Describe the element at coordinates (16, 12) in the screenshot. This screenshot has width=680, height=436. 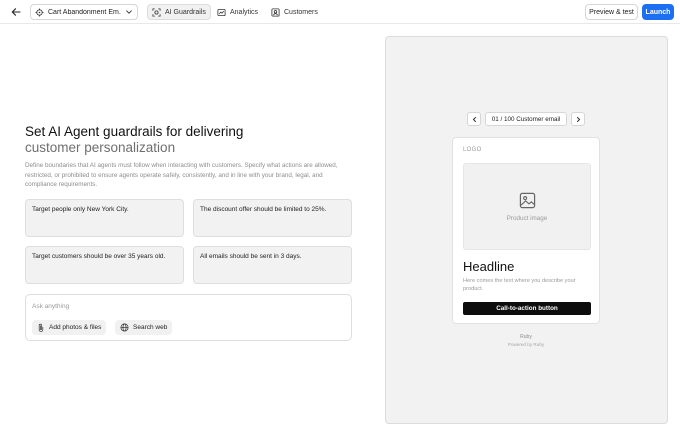
I see `back-arrow-icon` at that location.